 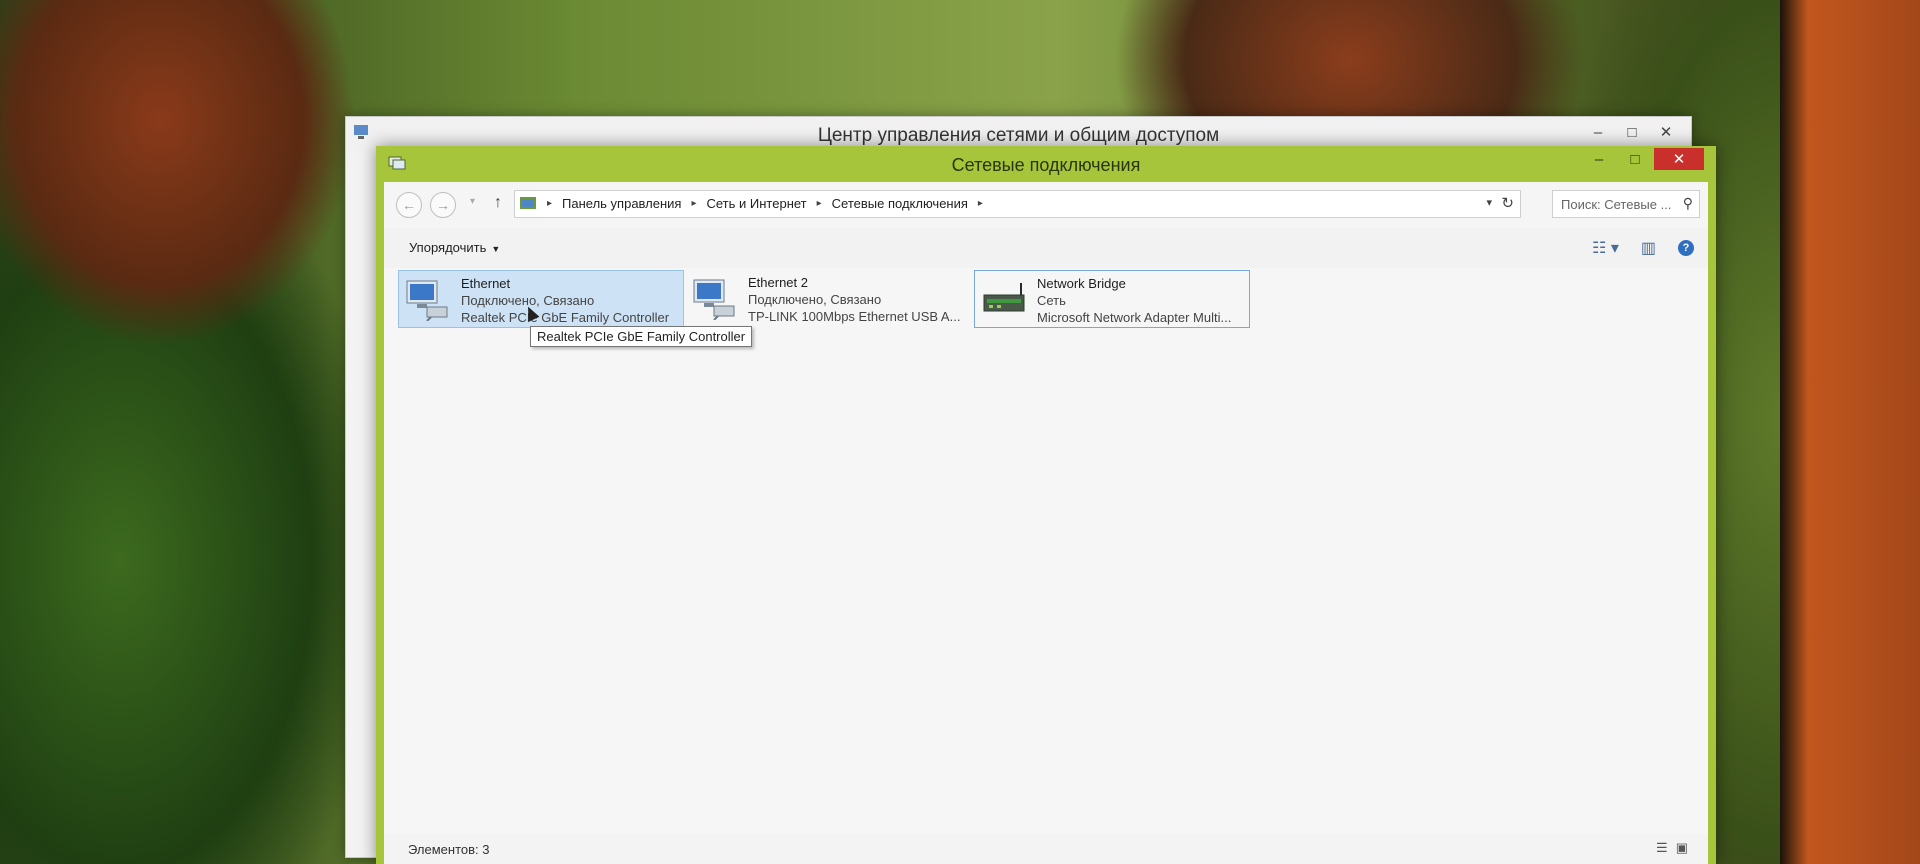 What do you see at coordinates (1850, 432) in the screenshot?
I see `wallpaper-right-edge` at bounding box center [1850, 432].